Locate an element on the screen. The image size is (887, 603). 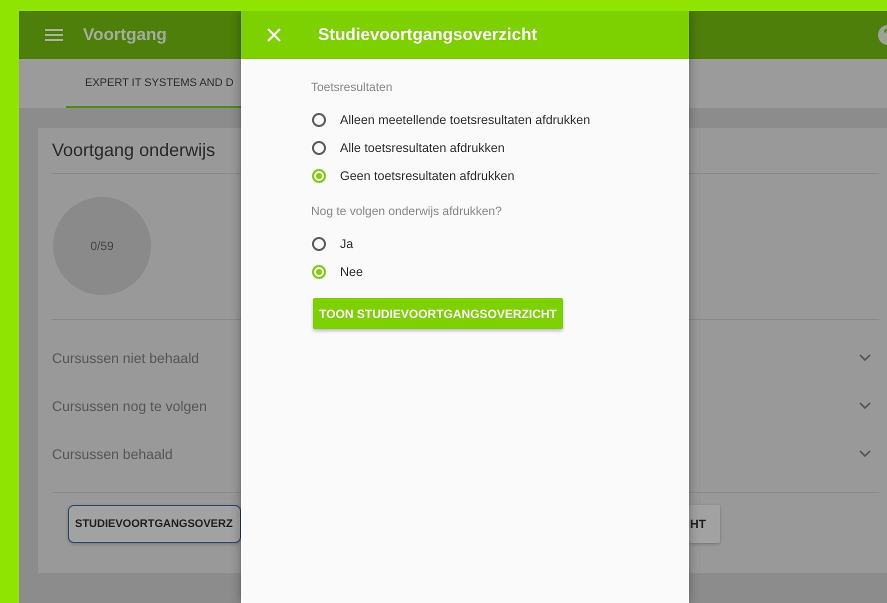
radio-label: Alle toetsresultaten afdrukken is located at coordinates (422, 148).